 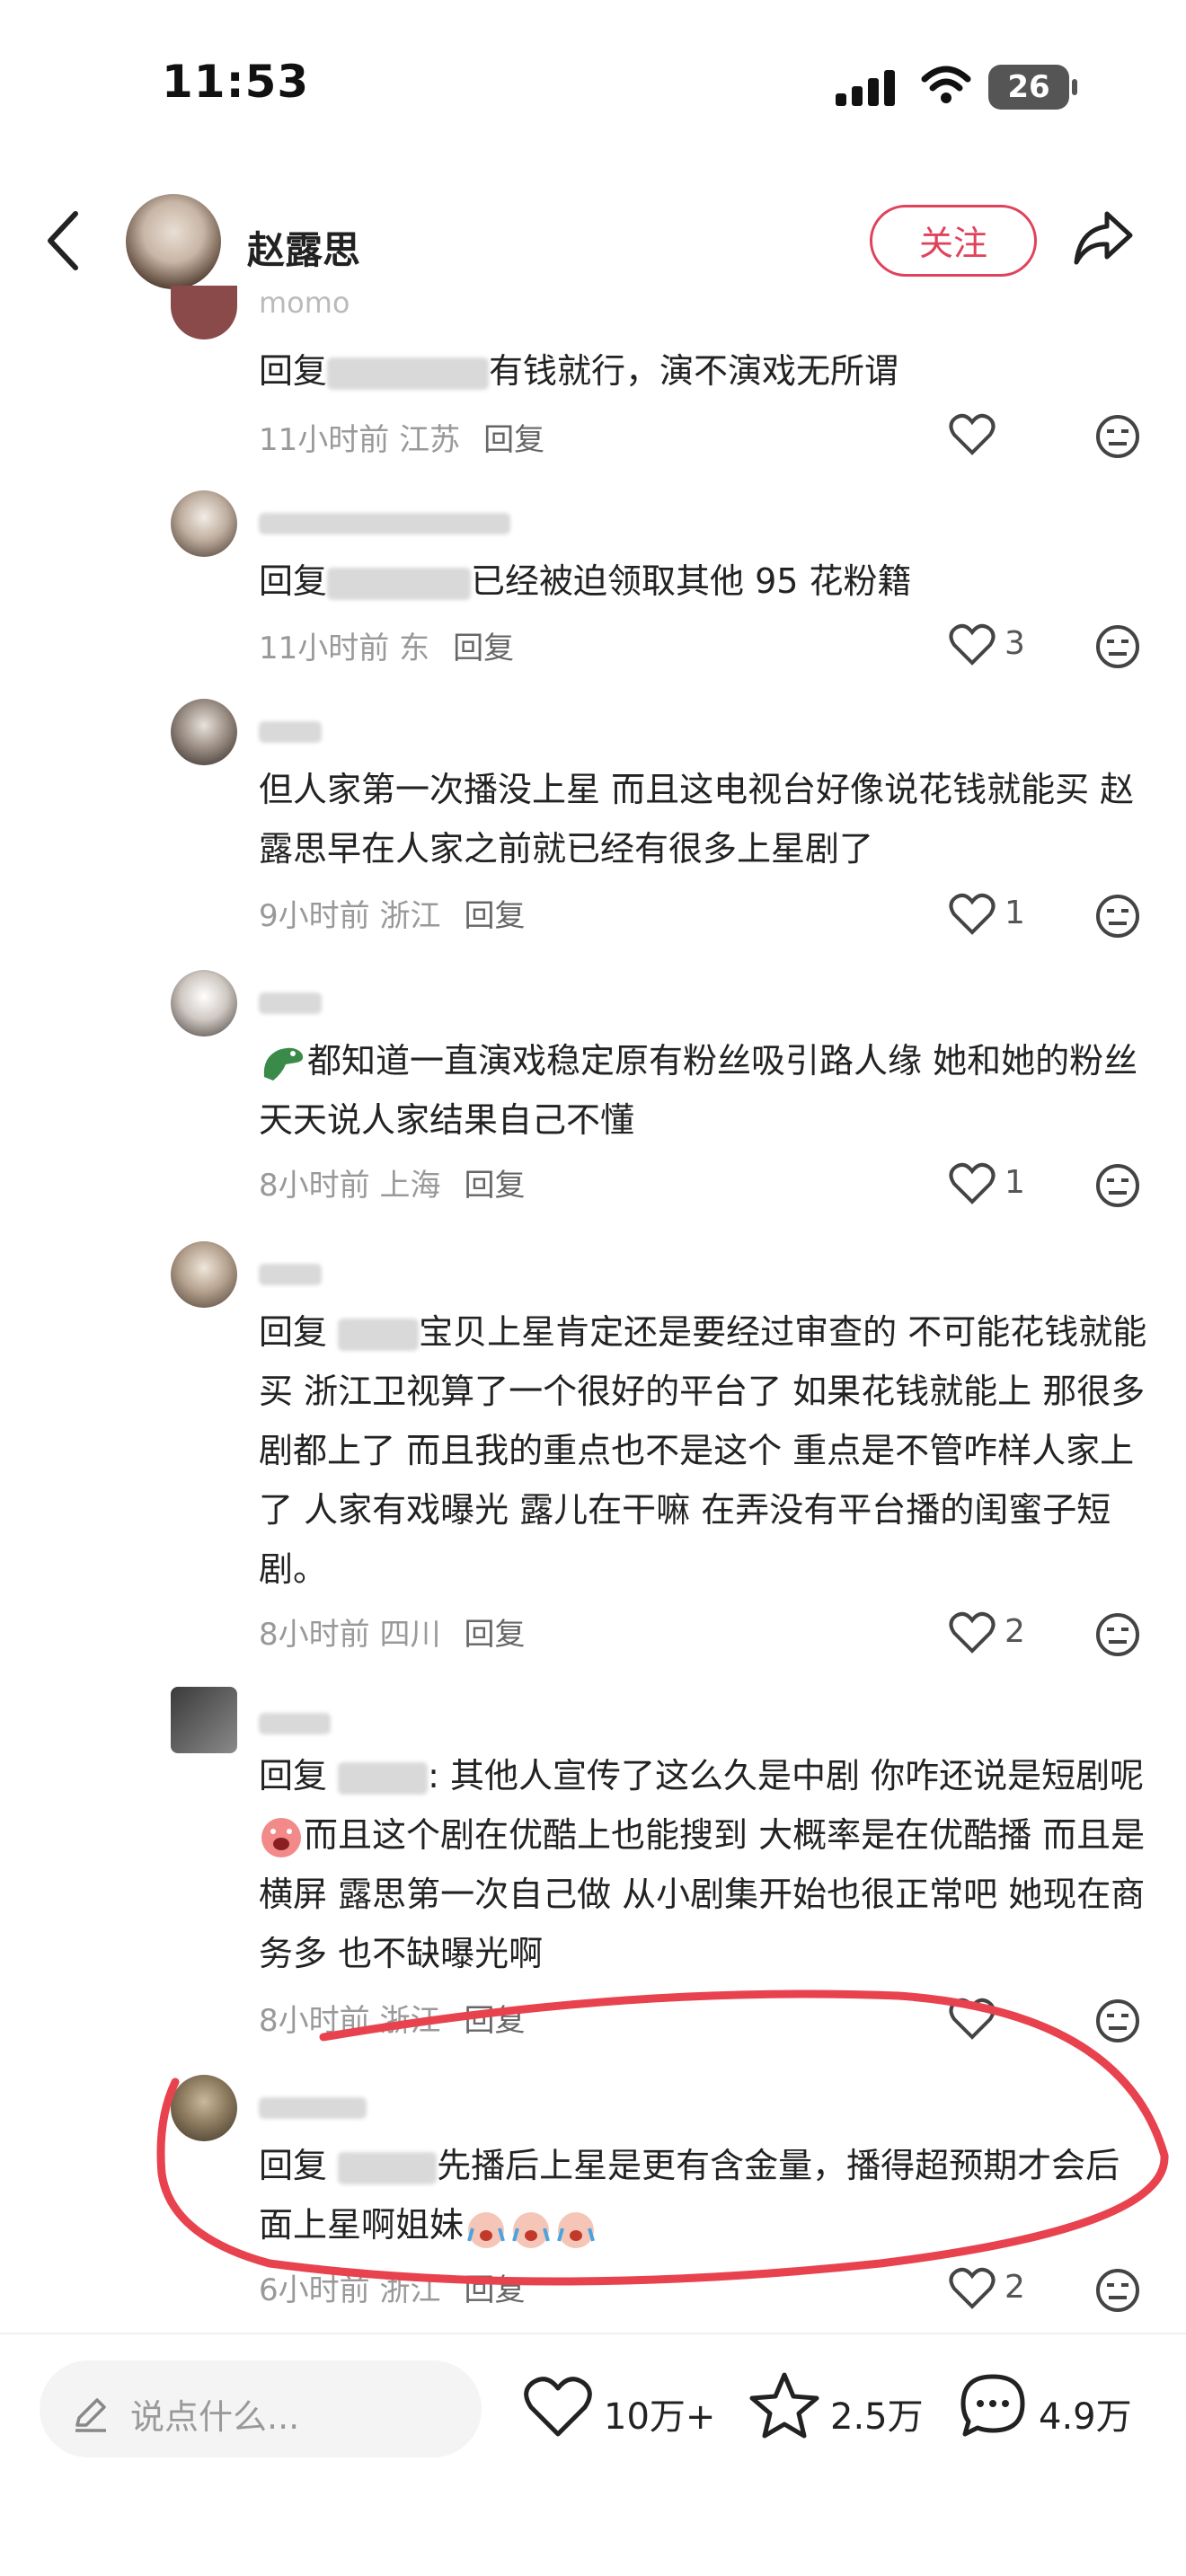 I want to click on likes-count: 10万+, so click(x=660, y=2417).